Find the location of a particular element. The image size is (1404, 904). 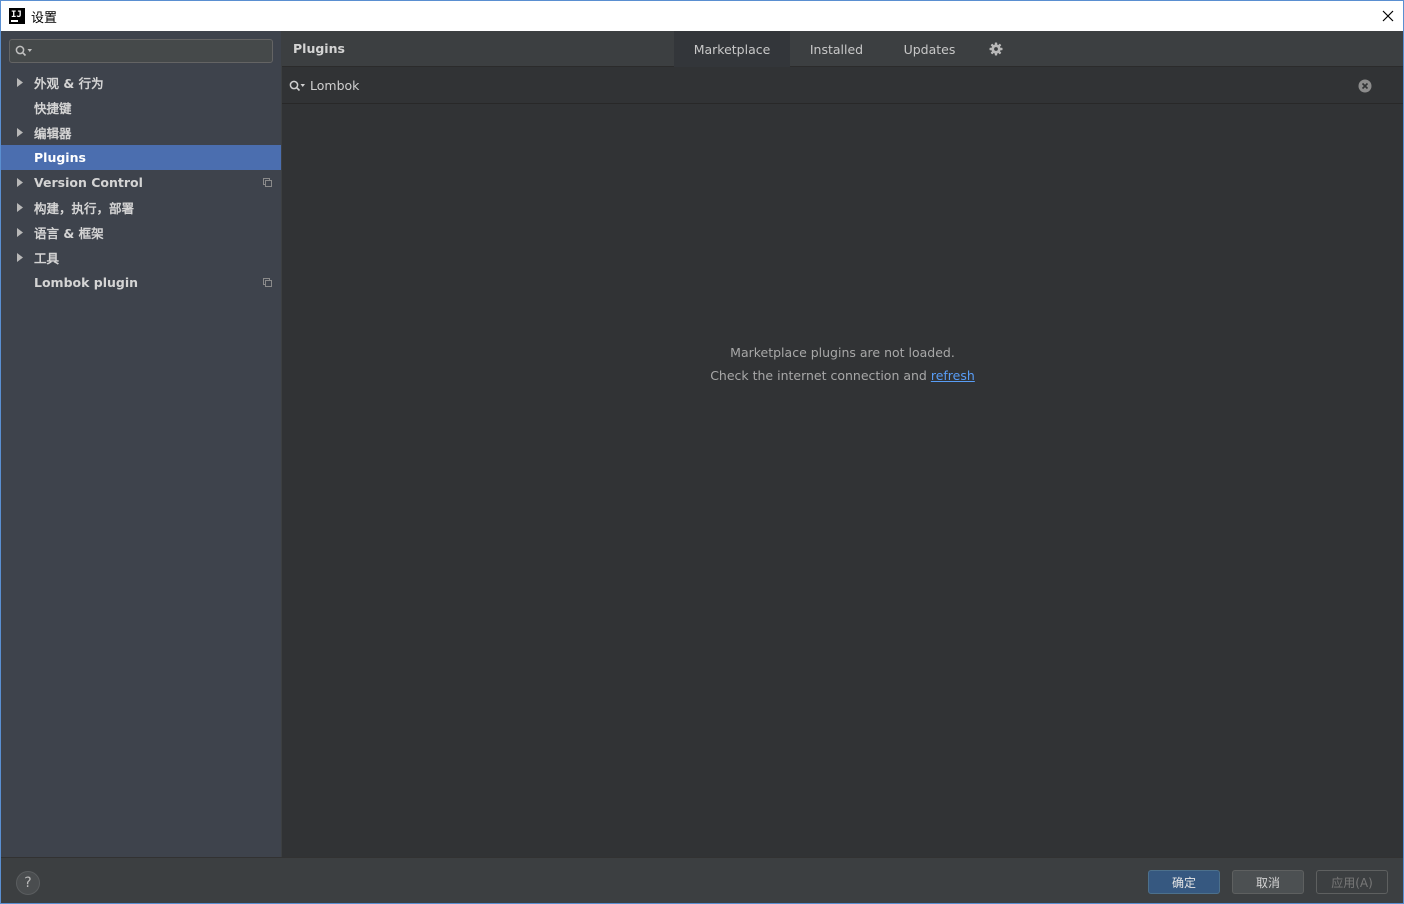

sidebar-item-label: Plugins is located at coordinates (60, 157).